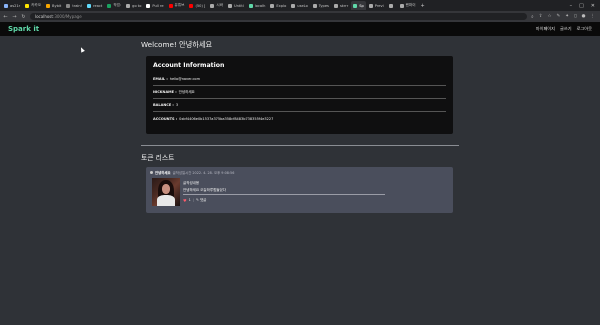 This screenshot has height=325, width=600. What do you see at coordinates (532, 17) in the screenshot?
I see `zoom-icon: ⌕` at bounding box center [532, 17].